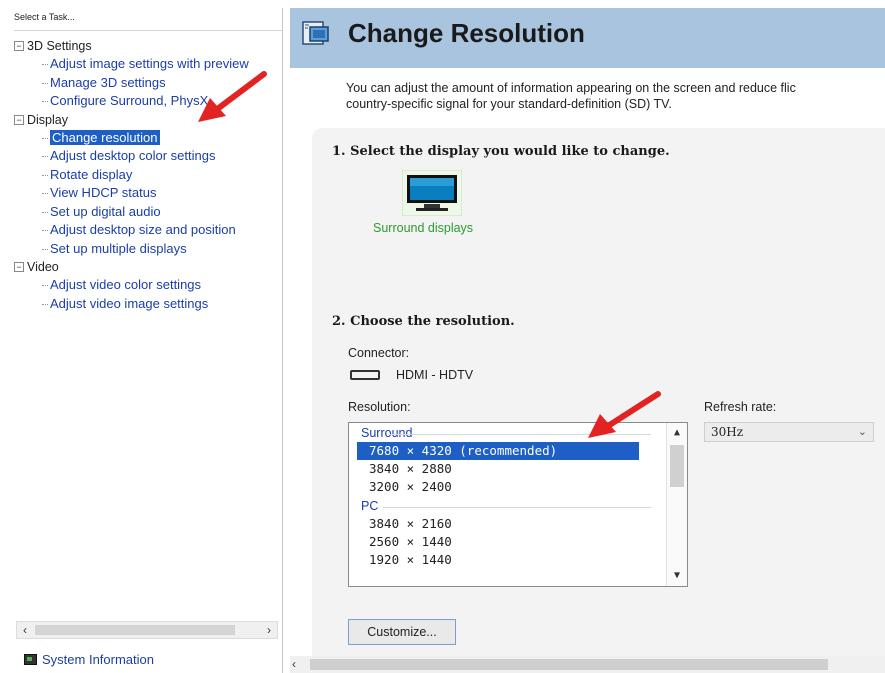 The width and height of the screenshot is (885, 673). What do you see at coordinates (494, 469) in the screenshot?
I see `resolution-option: 3840 × 2880` at bounding box center [494, 469].